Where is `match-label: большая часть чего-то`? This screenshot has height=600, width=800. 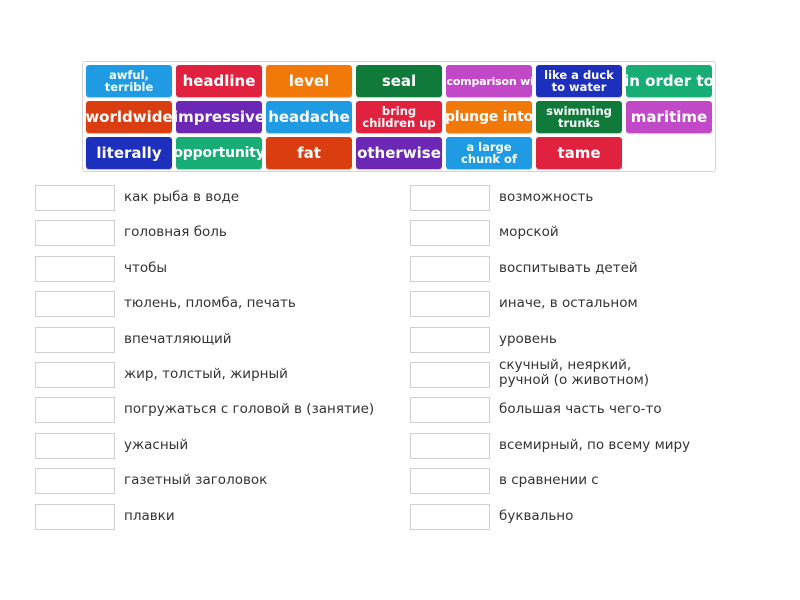 match-label: большая часть чего-то is located at coordinates (580, 409).